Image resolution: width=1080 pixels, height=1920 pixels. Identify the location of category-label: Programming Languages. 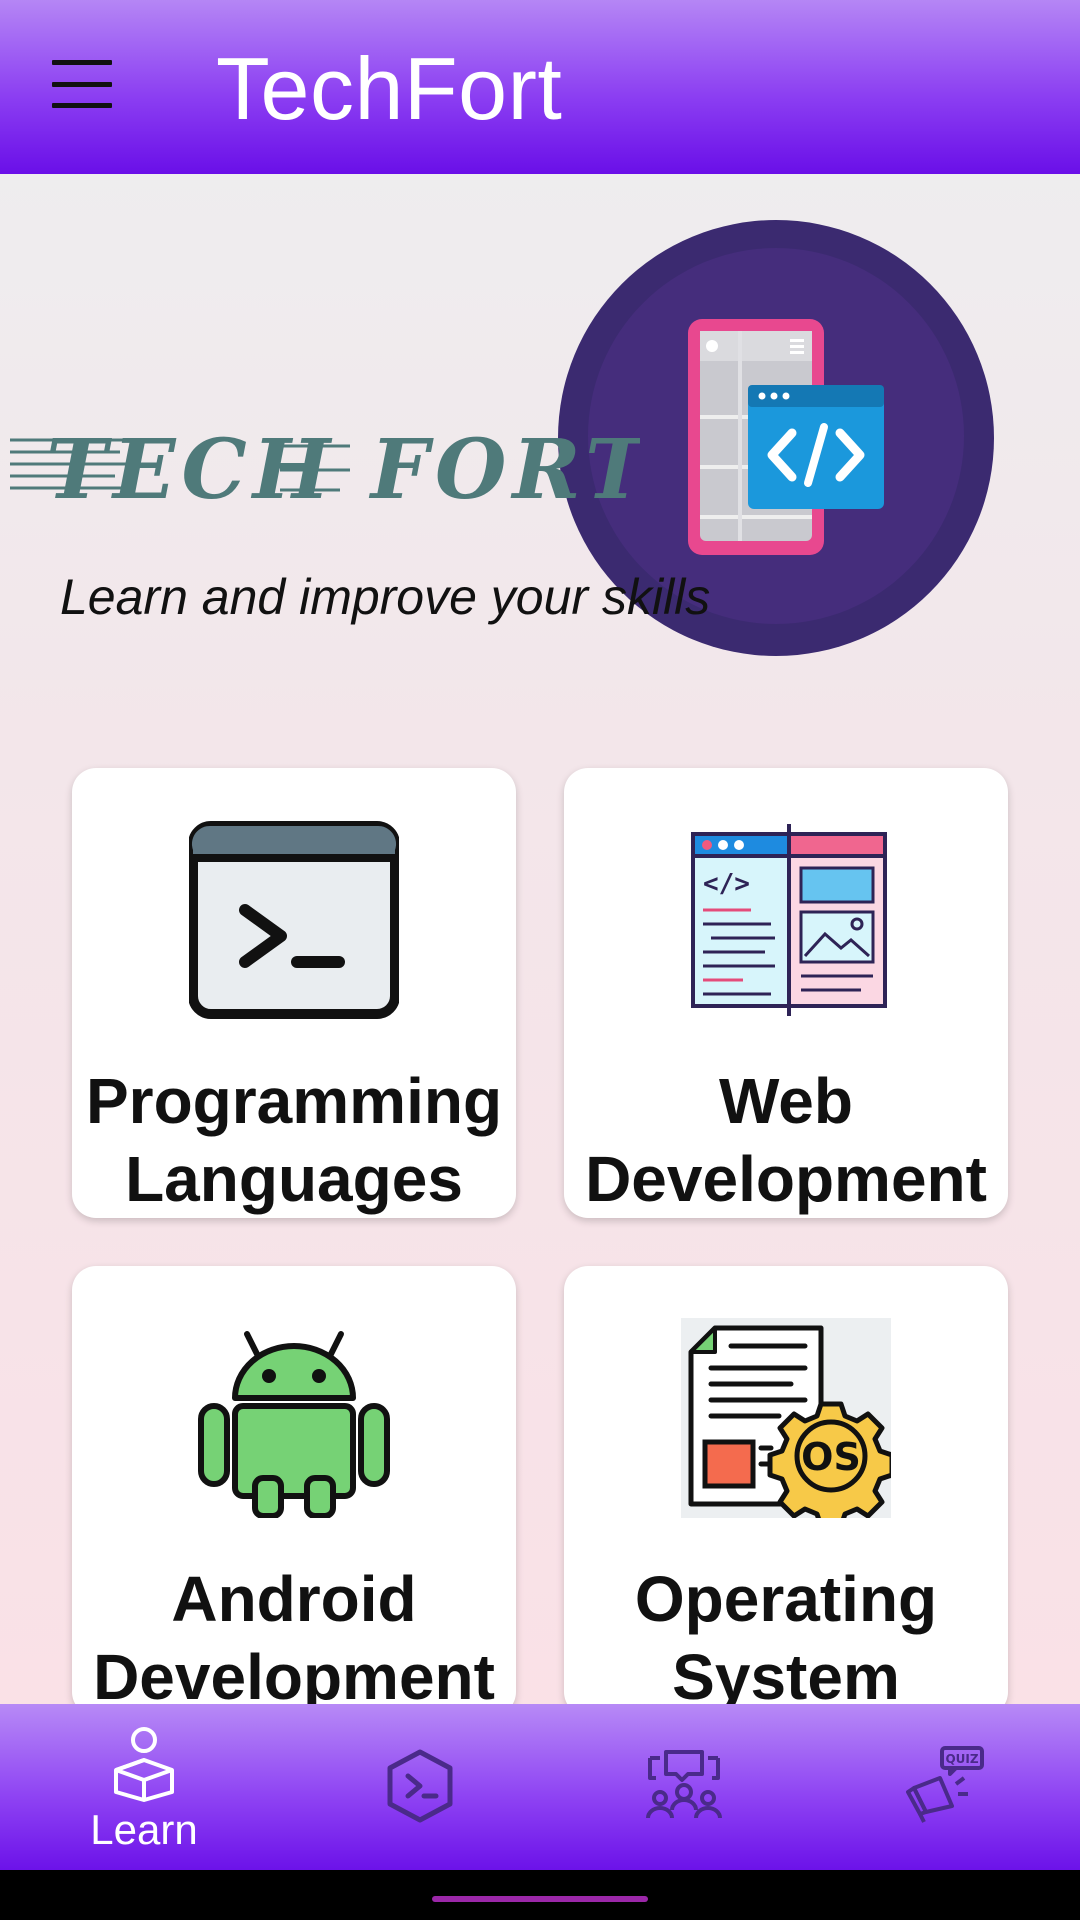
(294, 1140).